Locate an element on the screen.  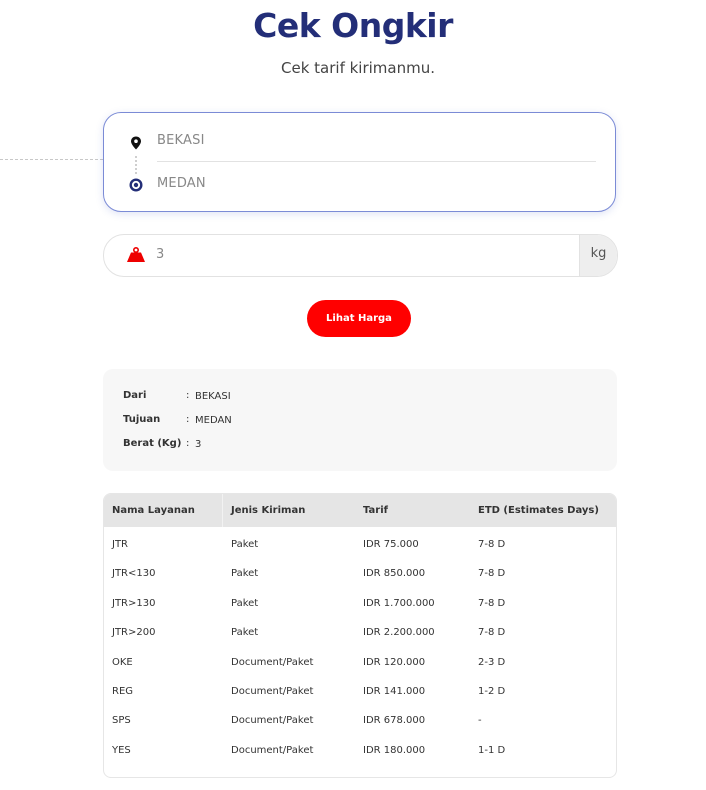
table-cell: IDR 75.000 is located at coordinates (391, 544).